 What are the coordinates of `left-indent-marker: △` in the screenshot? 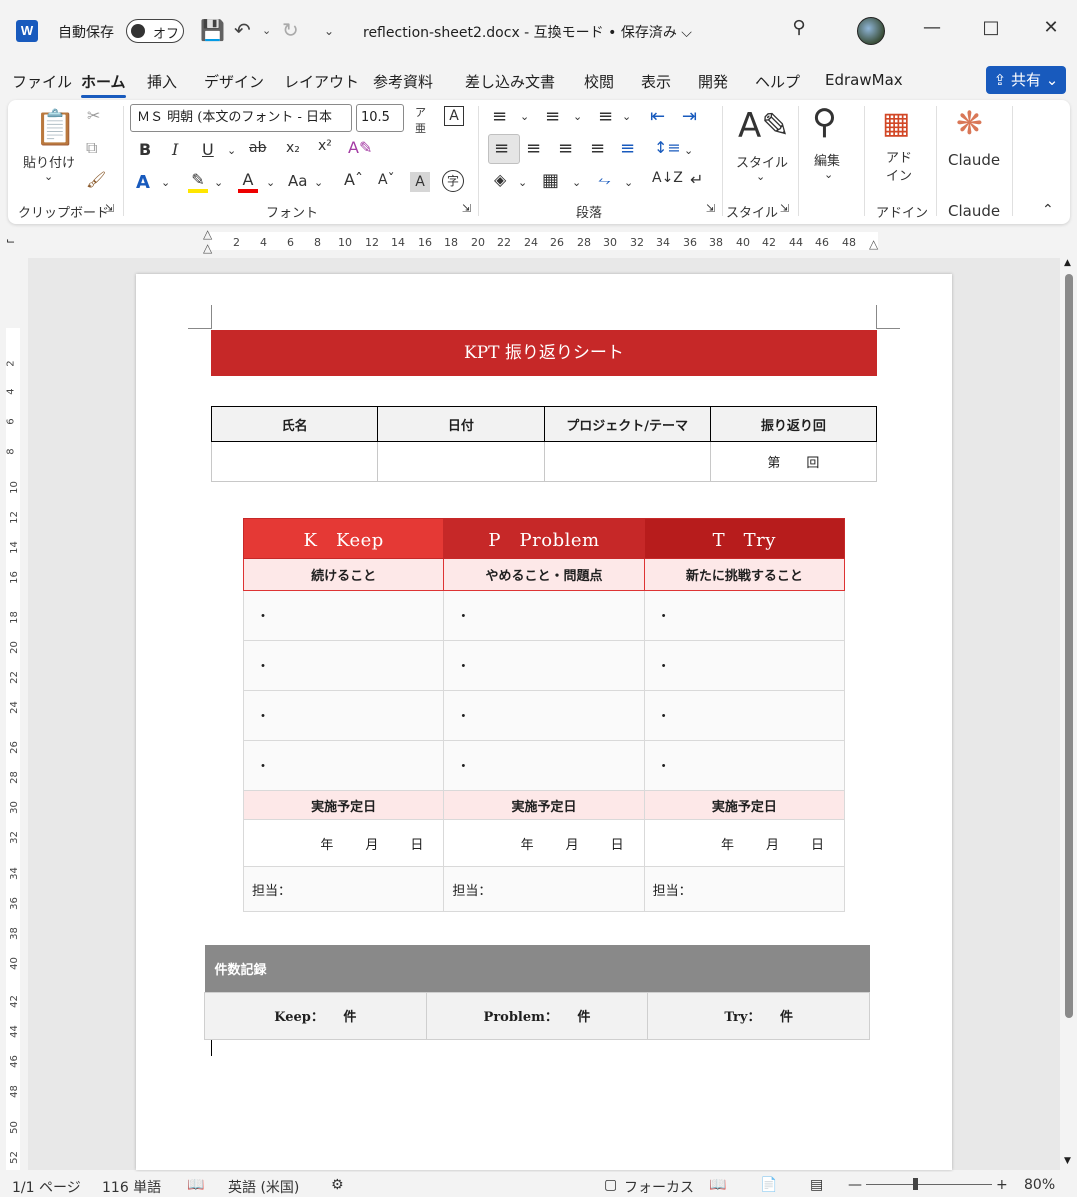 It's located at (207, 248).